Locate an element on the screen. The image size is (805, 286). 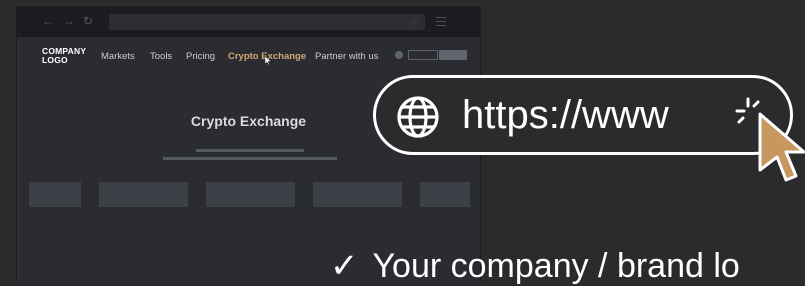
menu-icon is located at coordinates (441, 23).